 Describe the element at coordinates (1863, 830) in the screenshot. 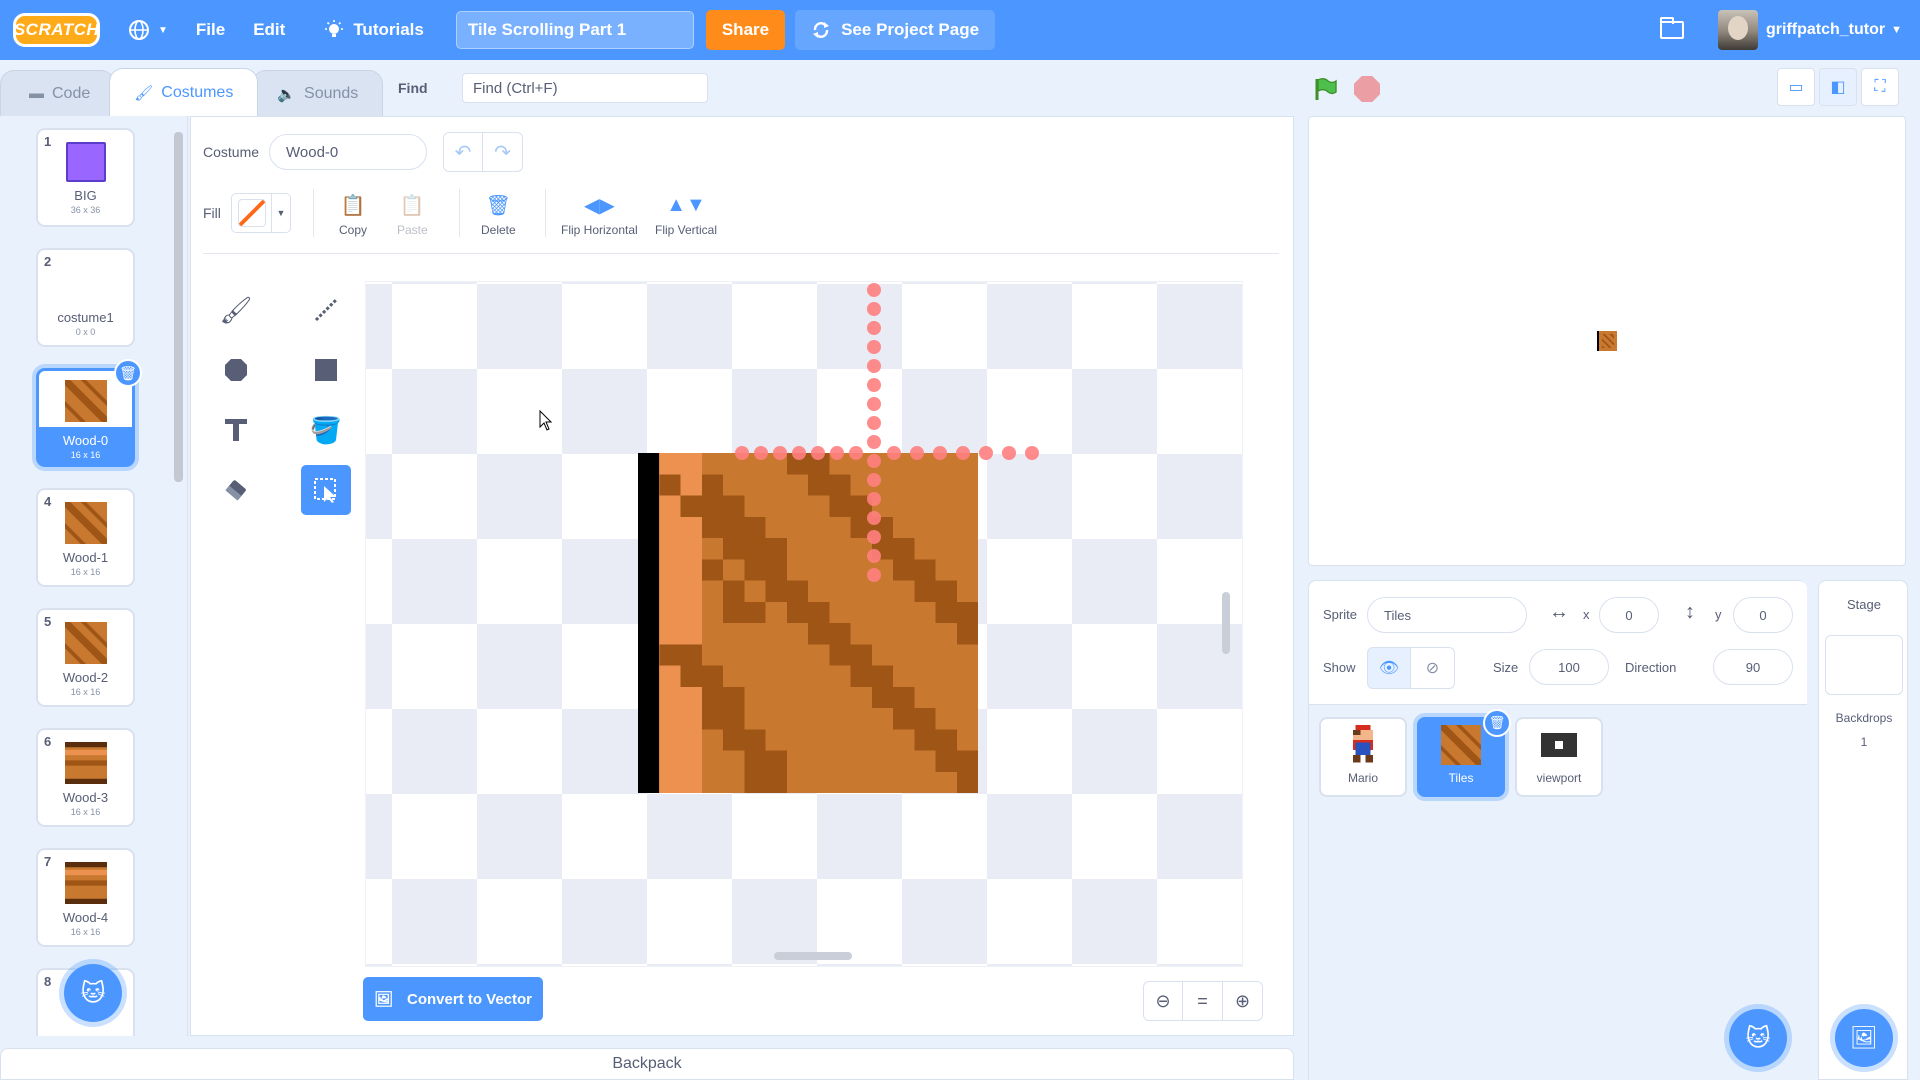

I see `stage-target-pane: Stage Backdrops 1 🖼` at that location.